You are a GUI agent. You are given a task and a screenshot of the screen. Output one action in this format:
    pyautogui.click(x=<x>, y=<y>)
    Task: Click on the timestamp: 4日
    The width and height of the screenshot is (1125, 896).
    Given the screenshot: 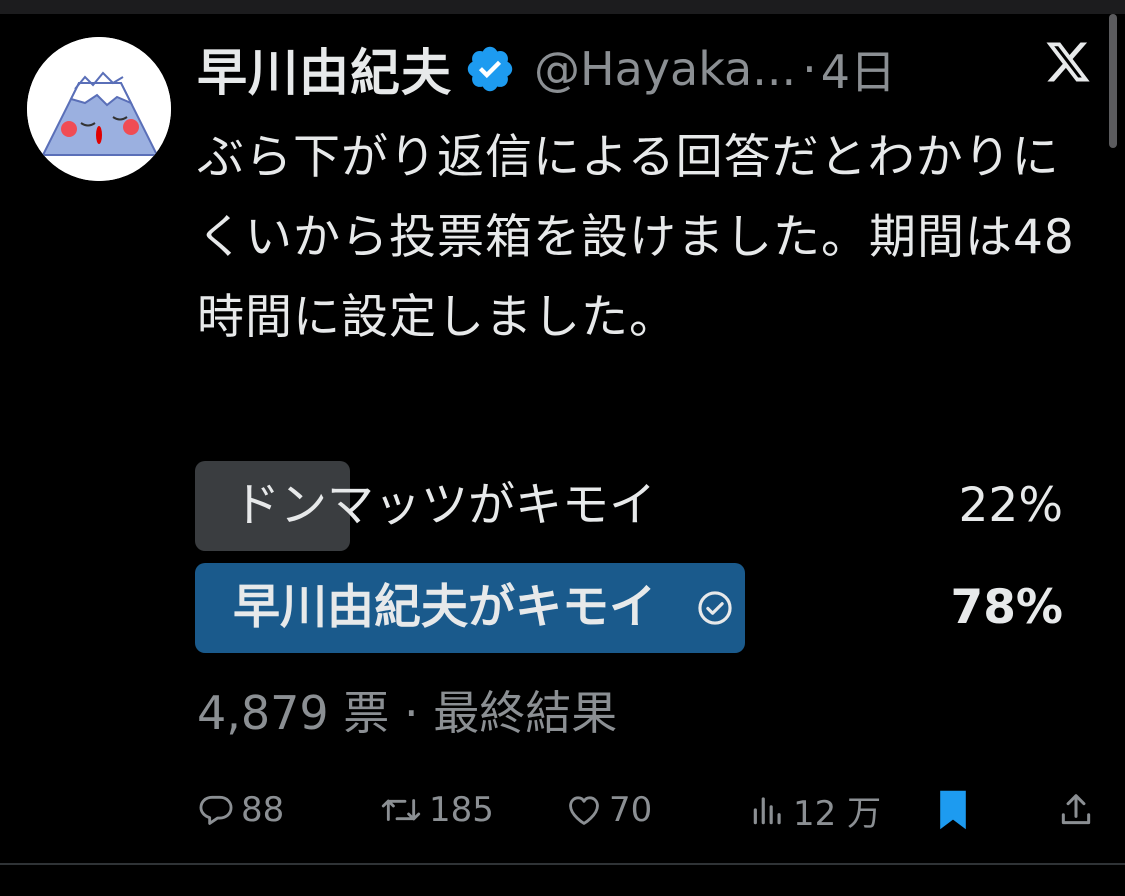 What is the action you would take?
    pyautogui.click(x=858, y=69)
    